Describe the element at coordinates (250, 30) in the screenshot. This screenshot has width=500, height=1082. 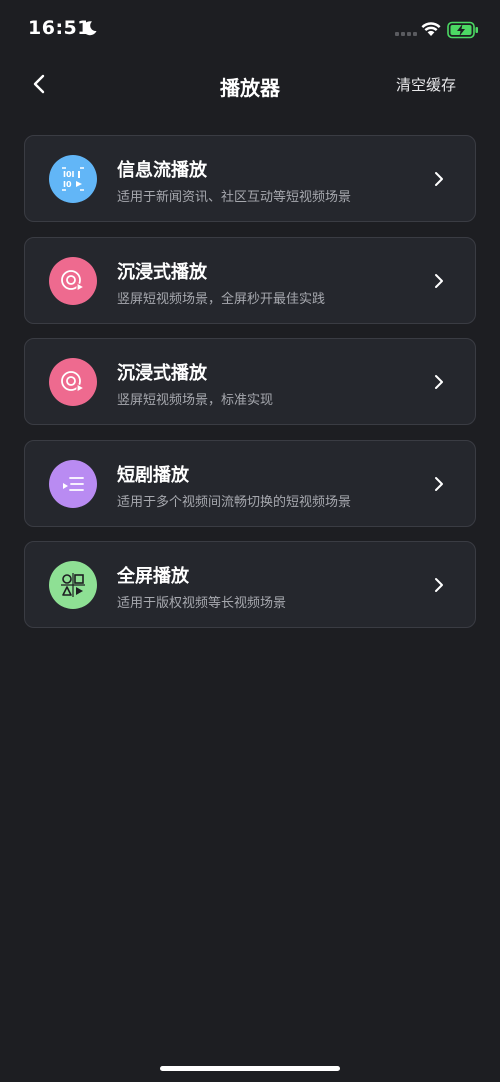
I see `status-bar: 16:51` at that location.